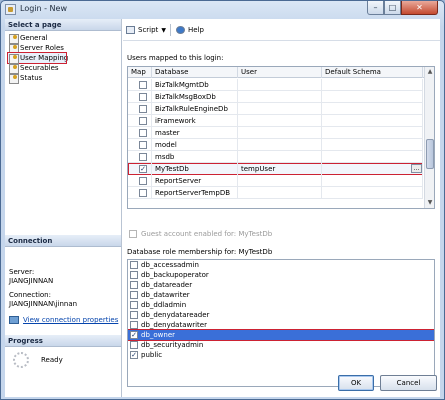 Image resolution: width=445 pixels, height=400 pixels. I want to click on list-item: db_ddladmin, so click(281, 305).